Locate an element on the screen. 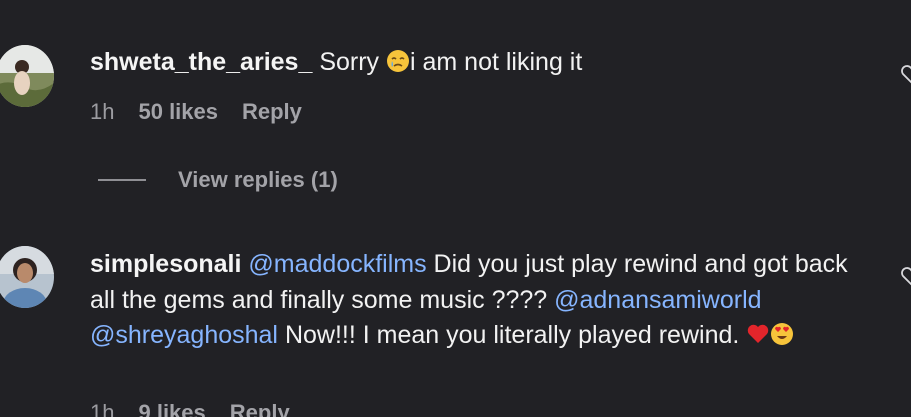 The image size is (911, 417). comment-2-reply-button: Reply is located at coordinates (260, 408).